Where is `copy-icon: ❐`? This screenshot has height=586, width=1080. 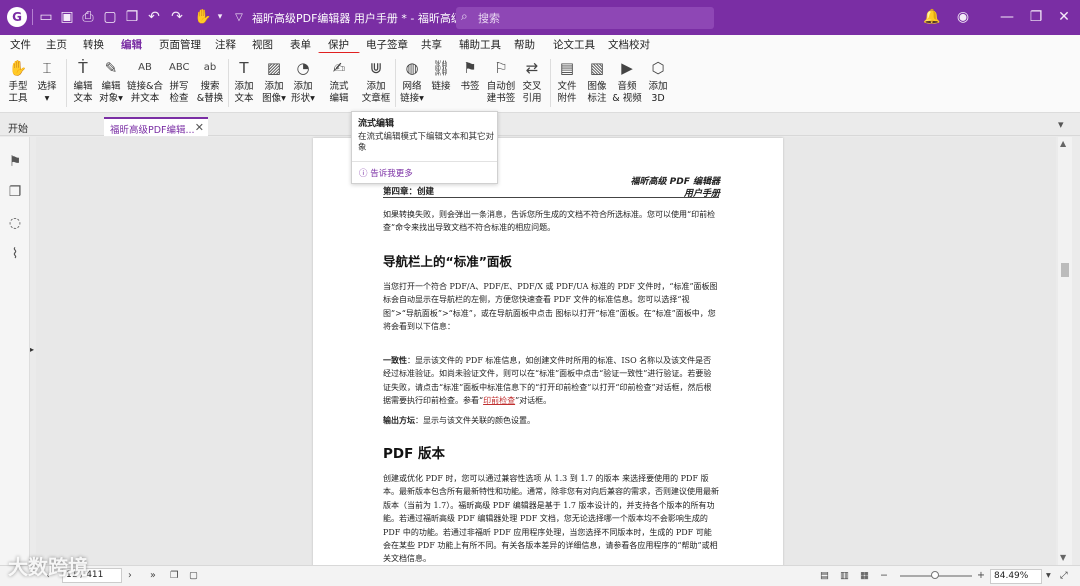
copy-icon: ❐ is located at coordinates (132, 17).